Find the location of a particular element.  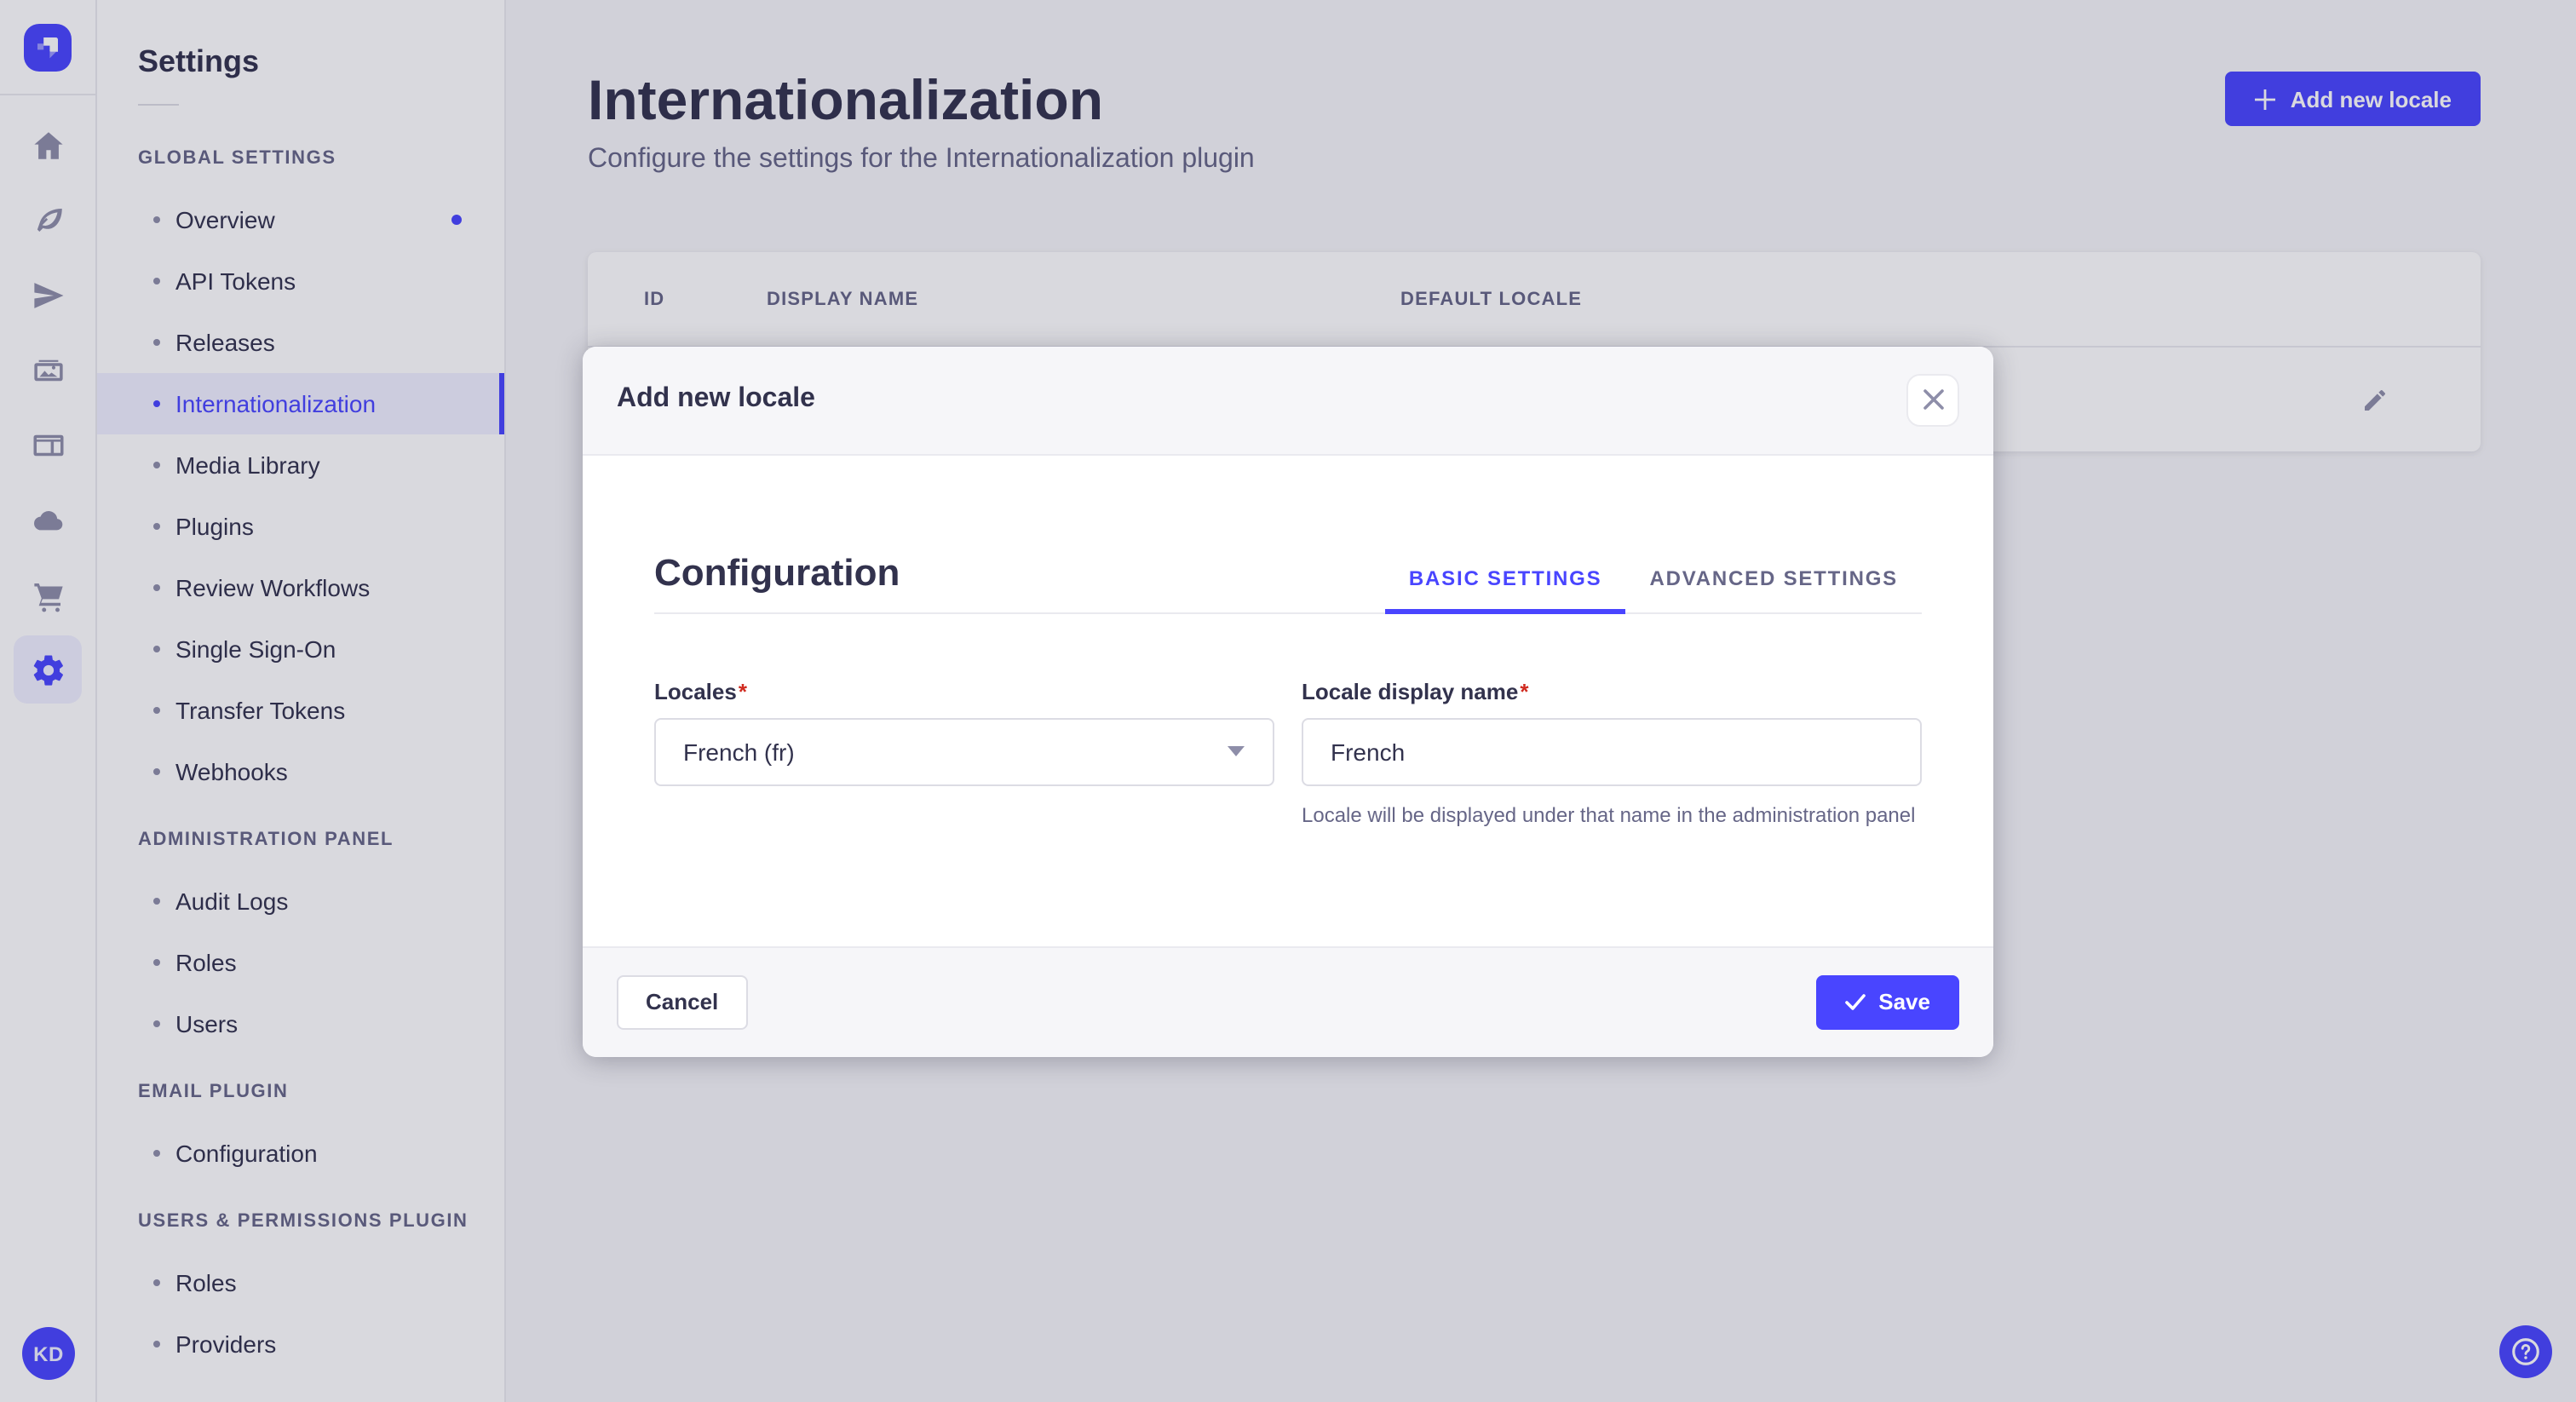

close-button is located at coordinates (1933, 399).